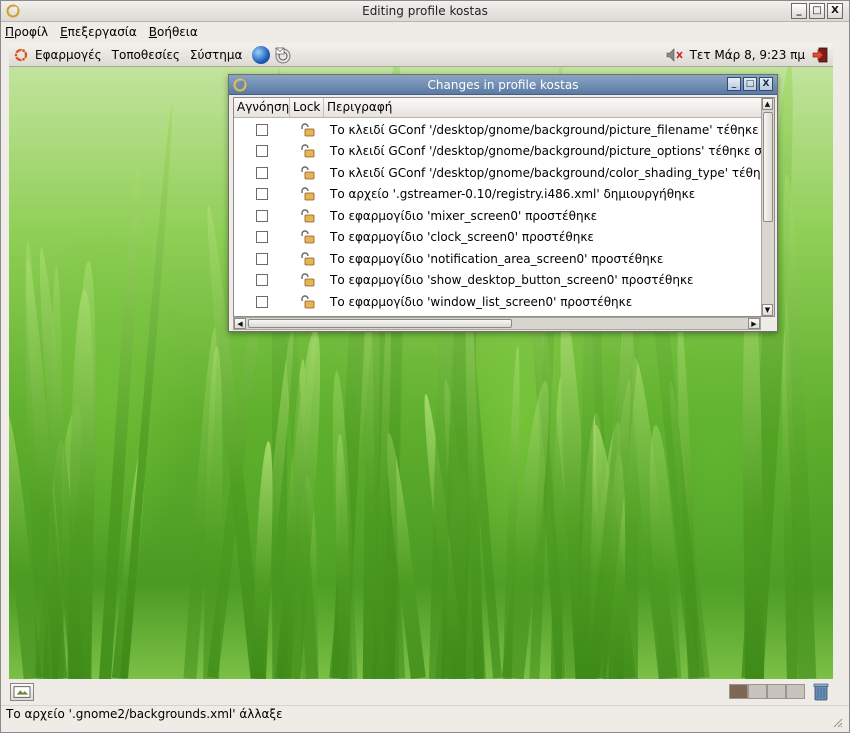 This screenshot has width=850, height=733. What do you see at coordinates (543, 108) in the screenshot?
I see `column-header-description: Περιγραφή` at bounding box center [543, 108].